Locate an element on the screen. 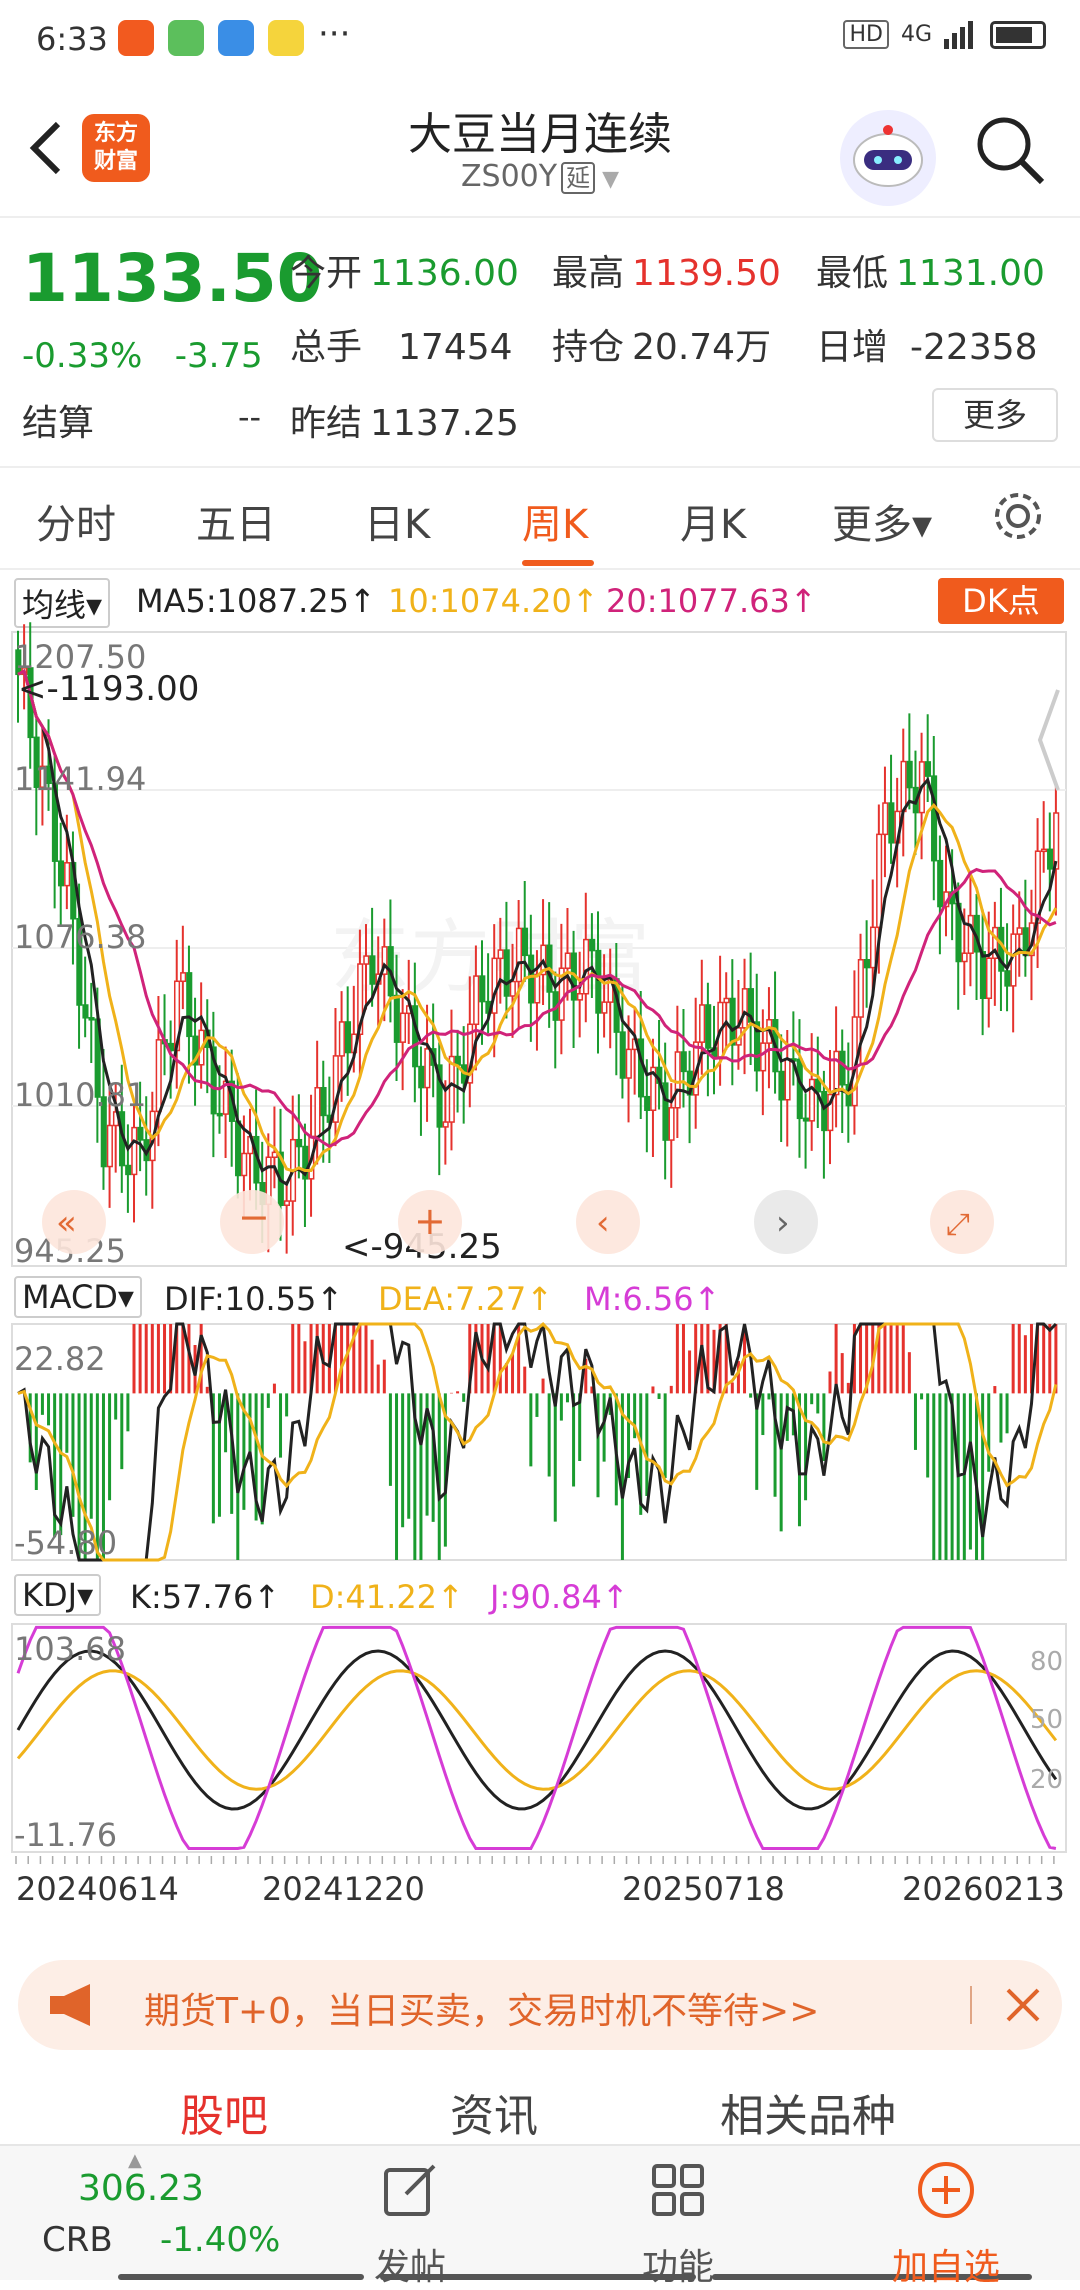 The height and width of the screenshot is (2290, 1080). date-label-2: 20241220 is located at coordinates (343, 1889).